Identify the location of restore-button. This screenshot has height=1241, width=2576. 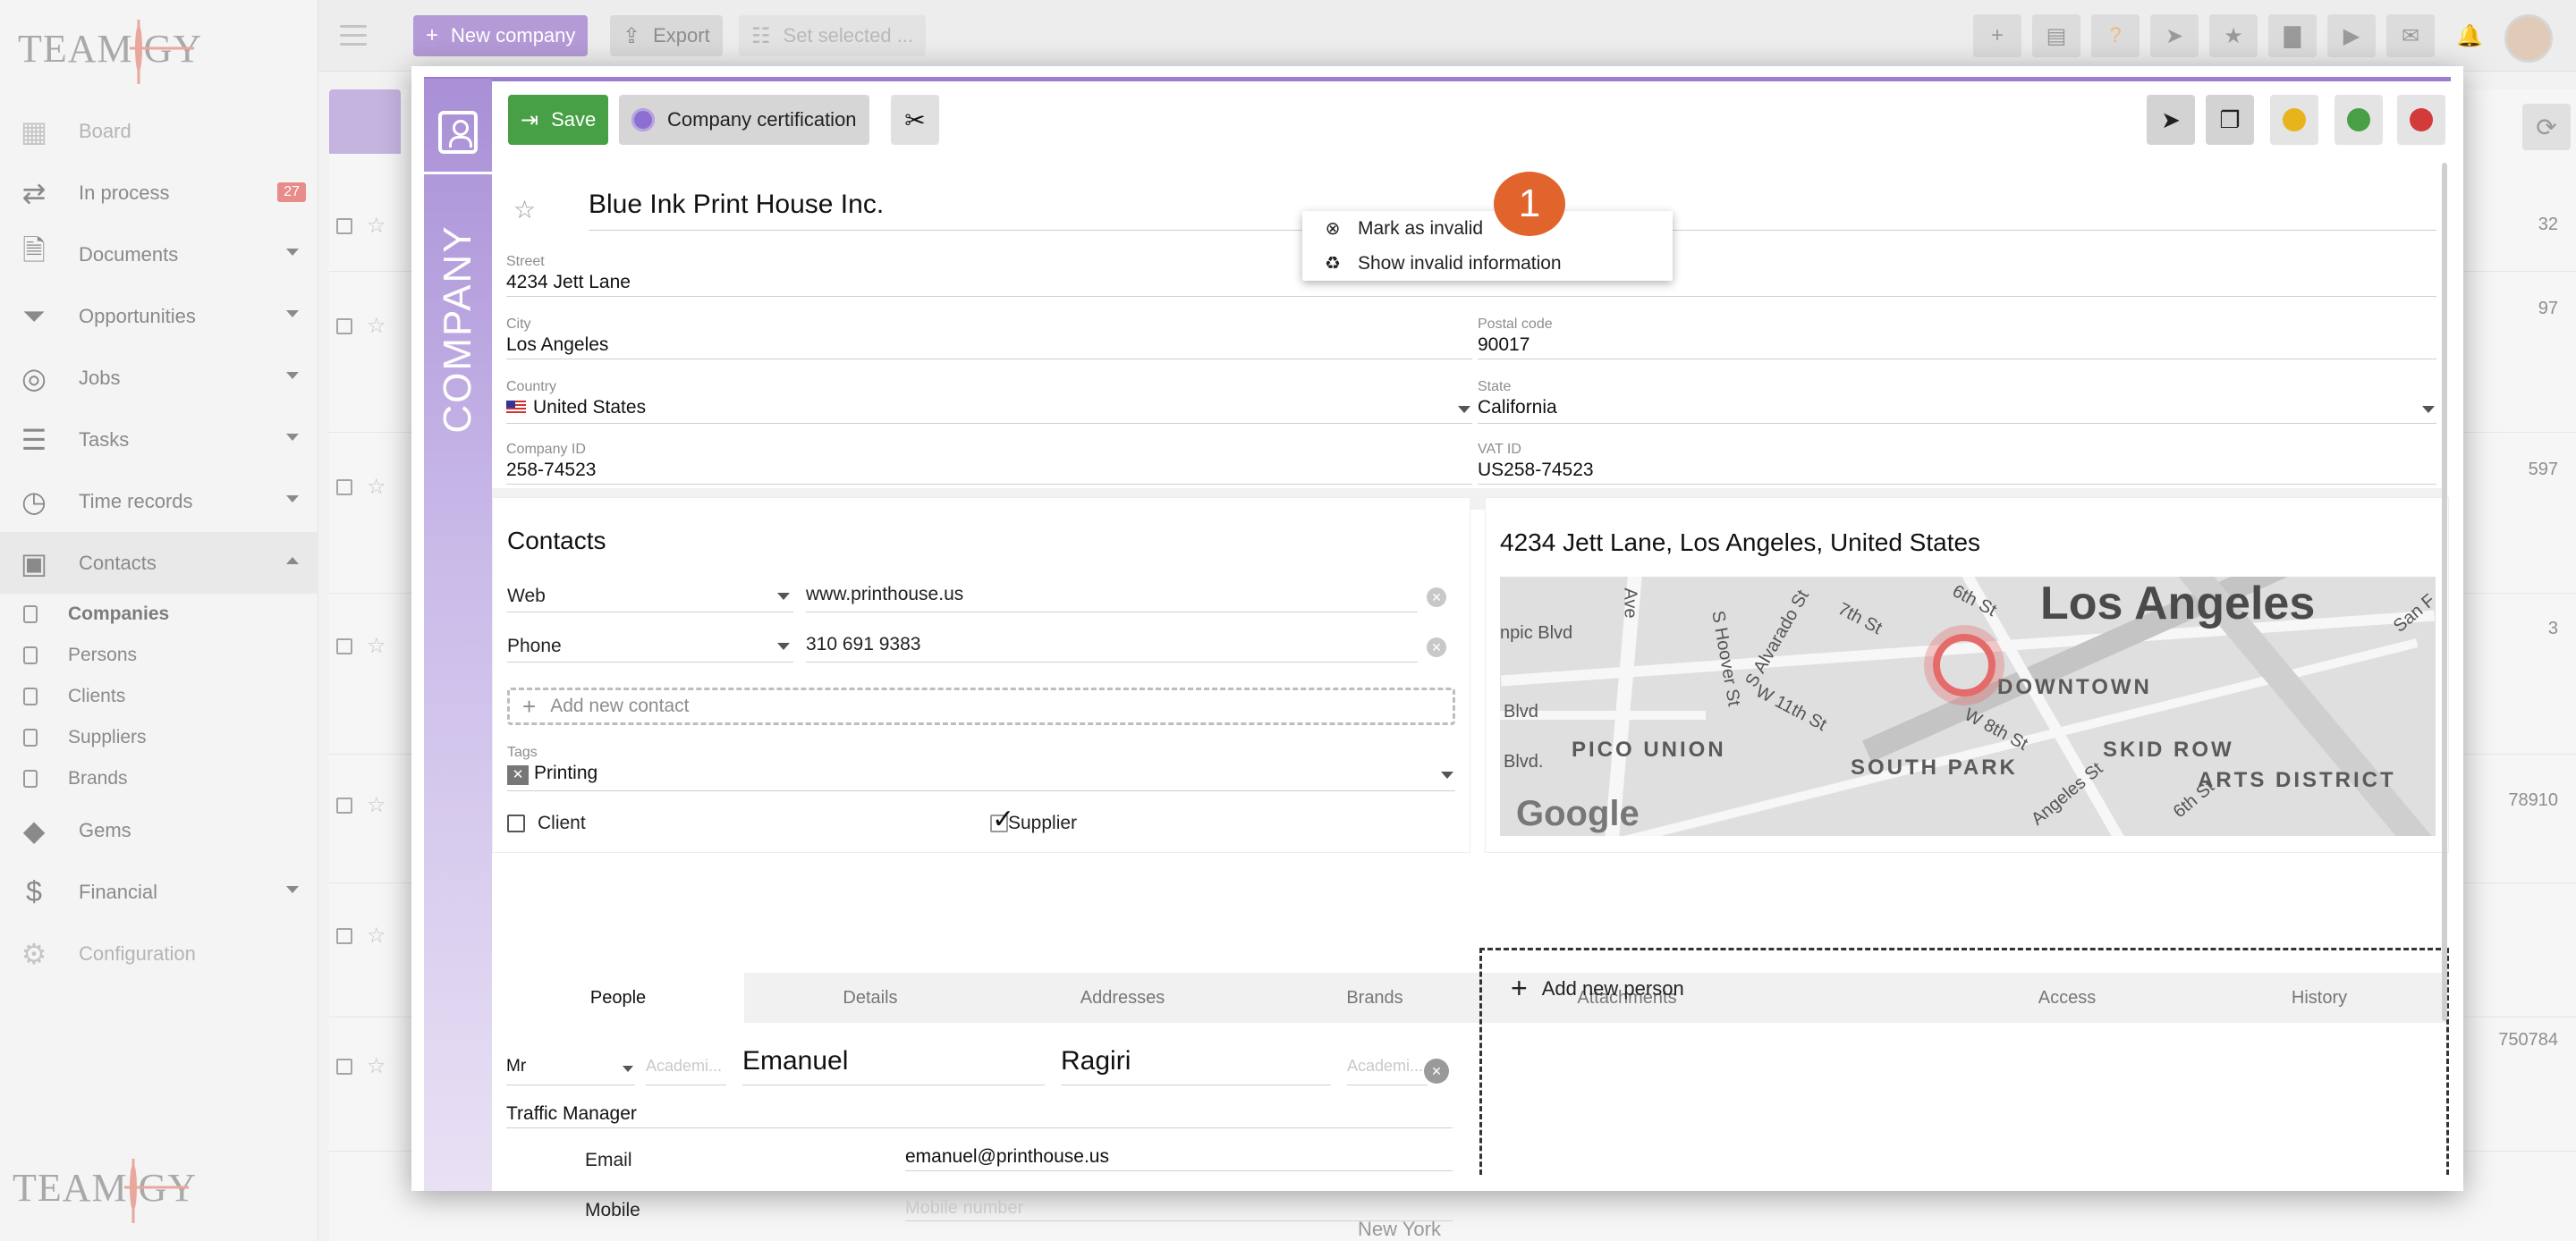
(2358, 120).